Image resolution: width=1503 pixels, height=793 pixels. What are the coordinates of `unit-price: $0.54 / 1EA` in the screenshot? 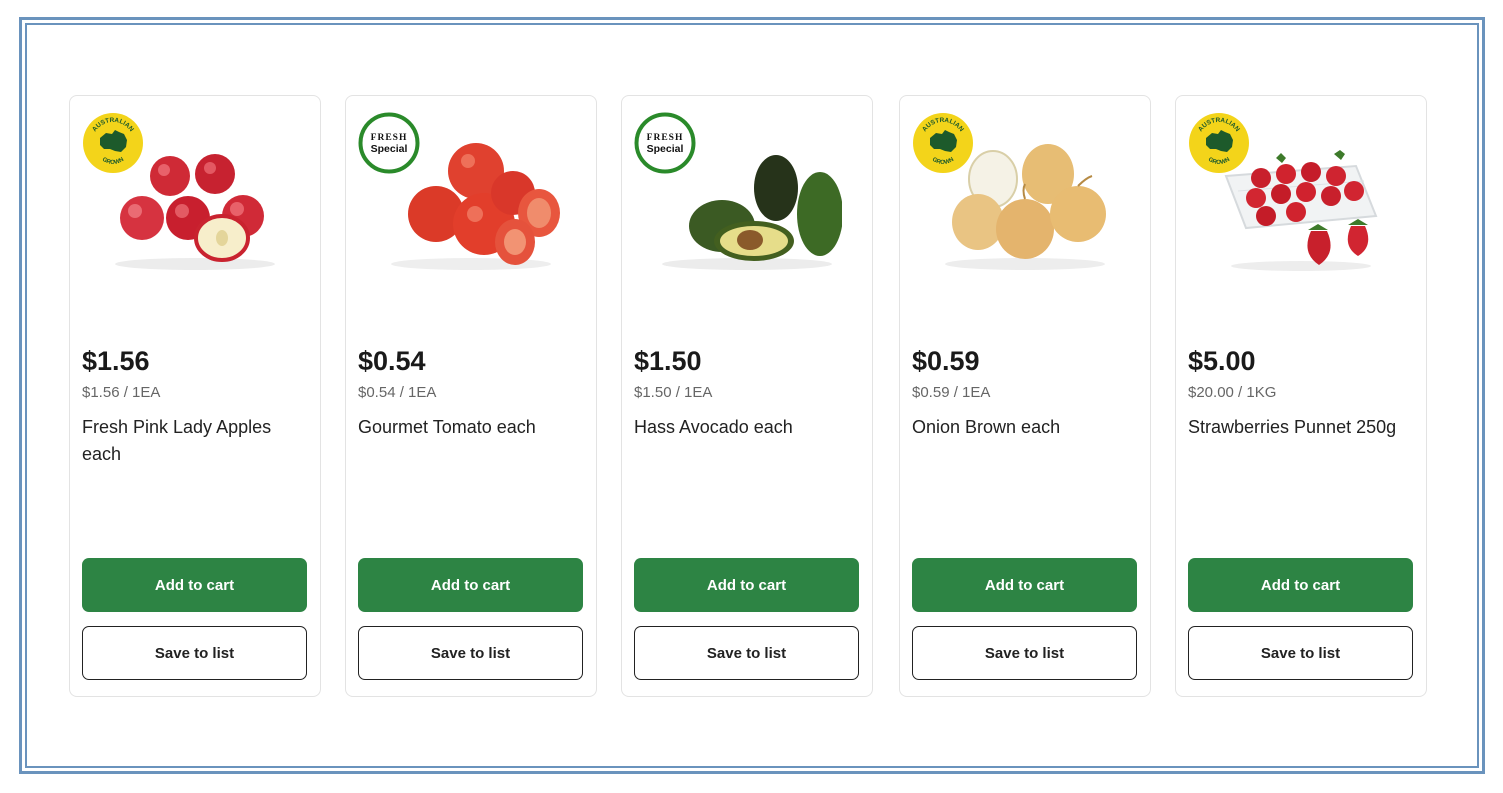 It's located at (397, 392).